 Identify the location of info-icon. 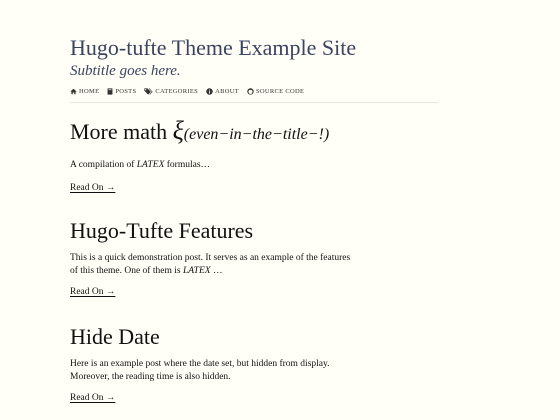
(209, 91).